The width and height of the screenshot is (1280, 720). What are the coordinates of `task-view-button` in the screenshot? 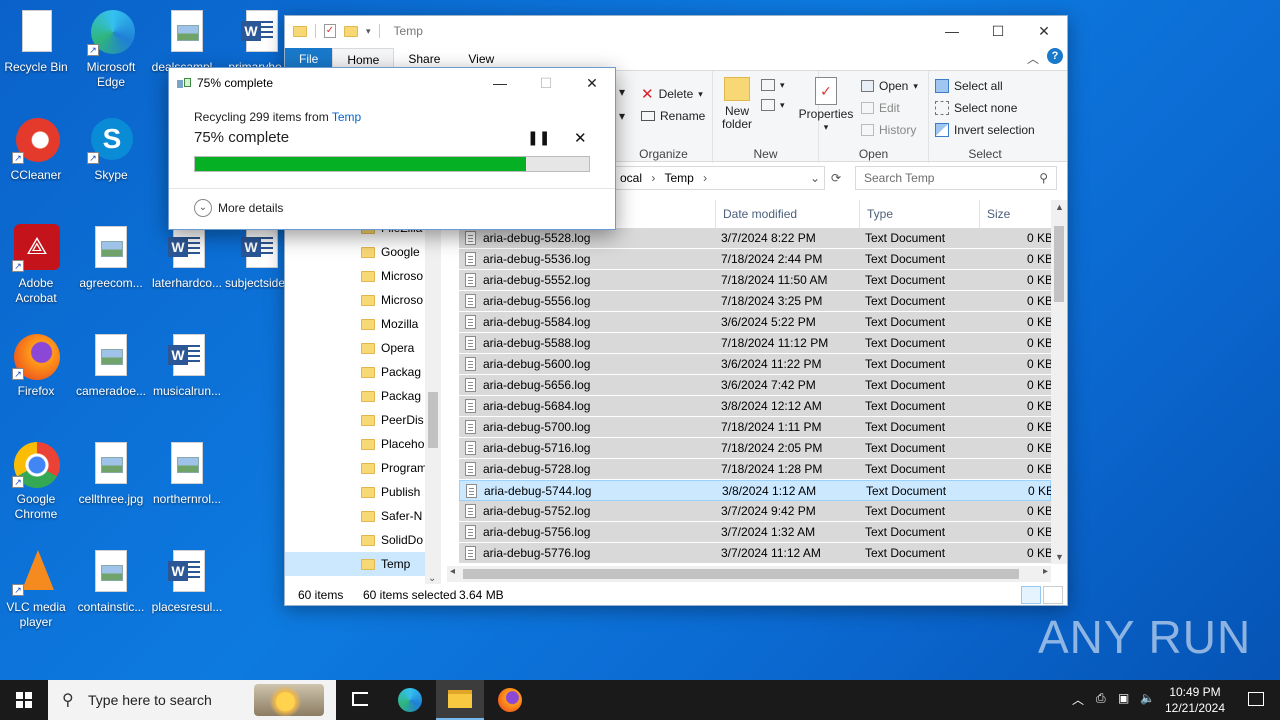 It's located at (360, 700).